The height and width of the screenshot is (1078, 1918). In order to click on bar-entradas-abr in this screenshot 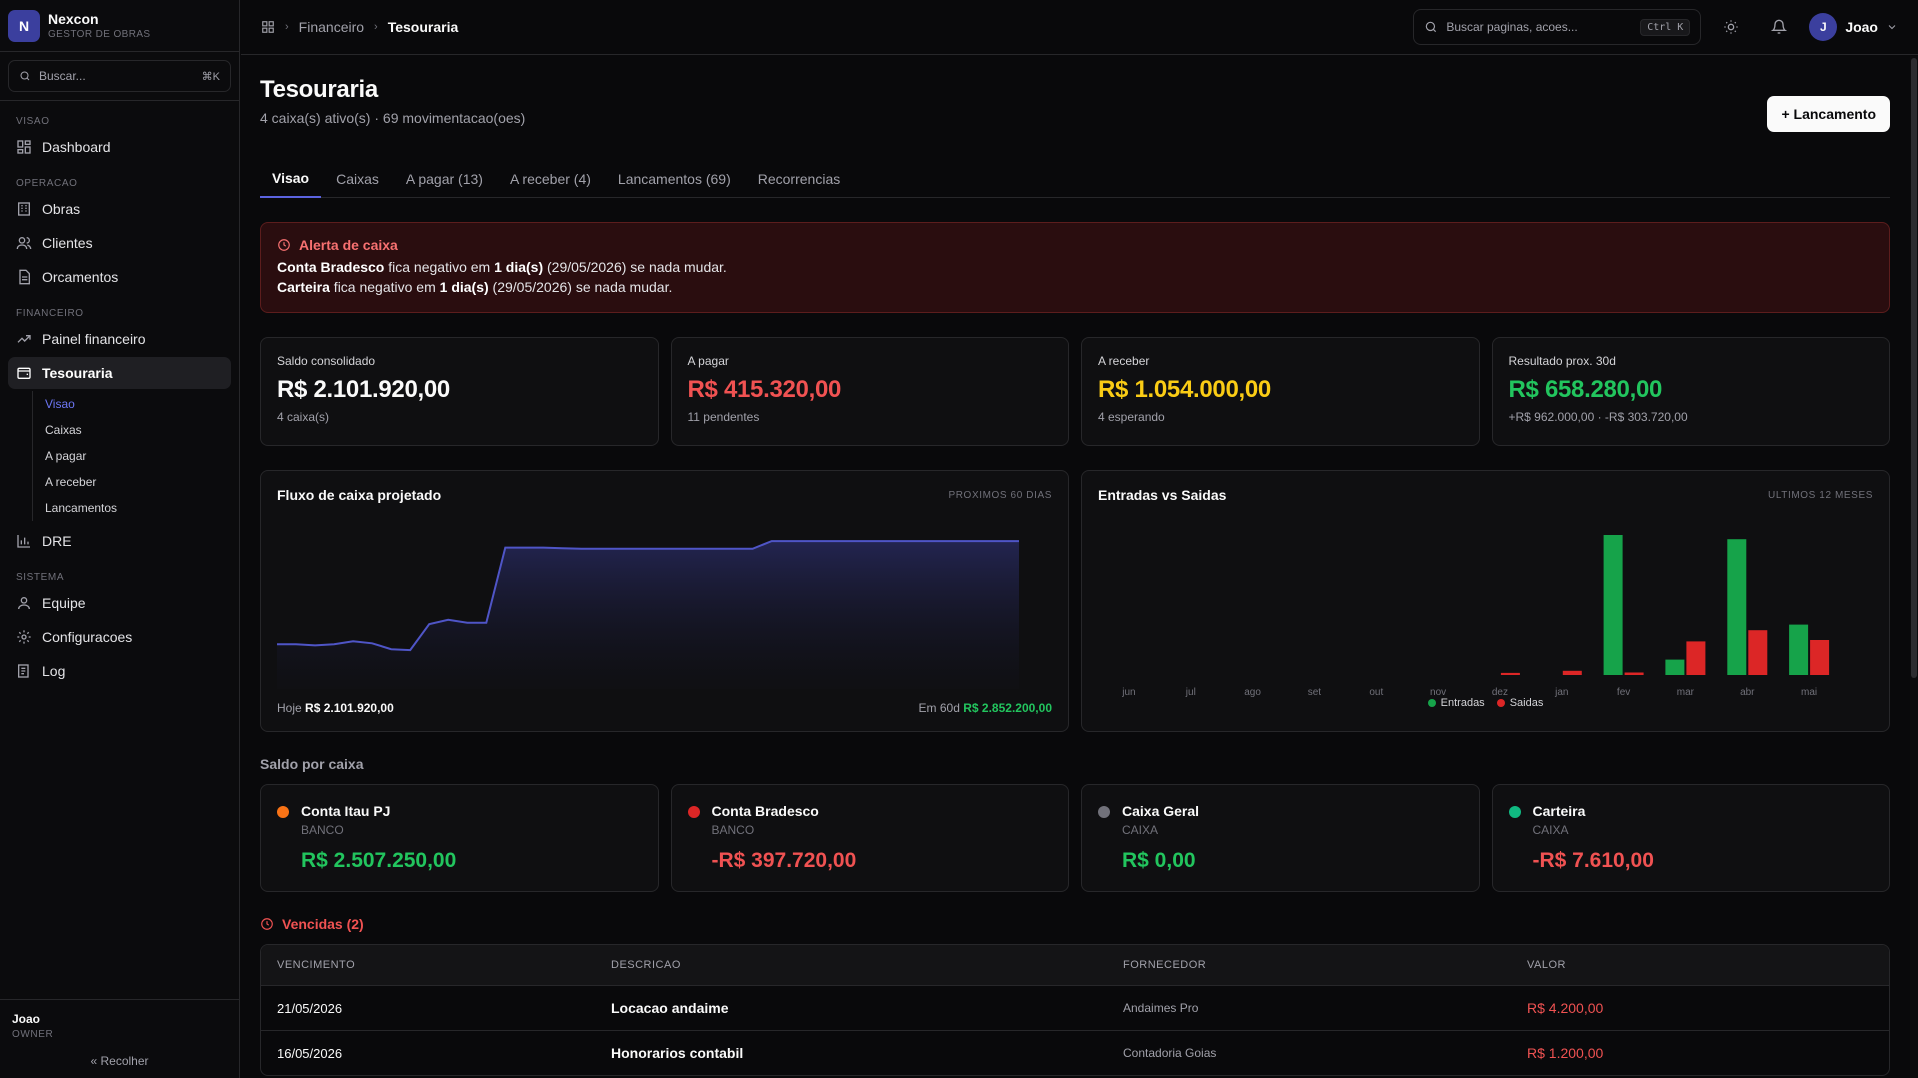, I will do `click(1737, 607)`.